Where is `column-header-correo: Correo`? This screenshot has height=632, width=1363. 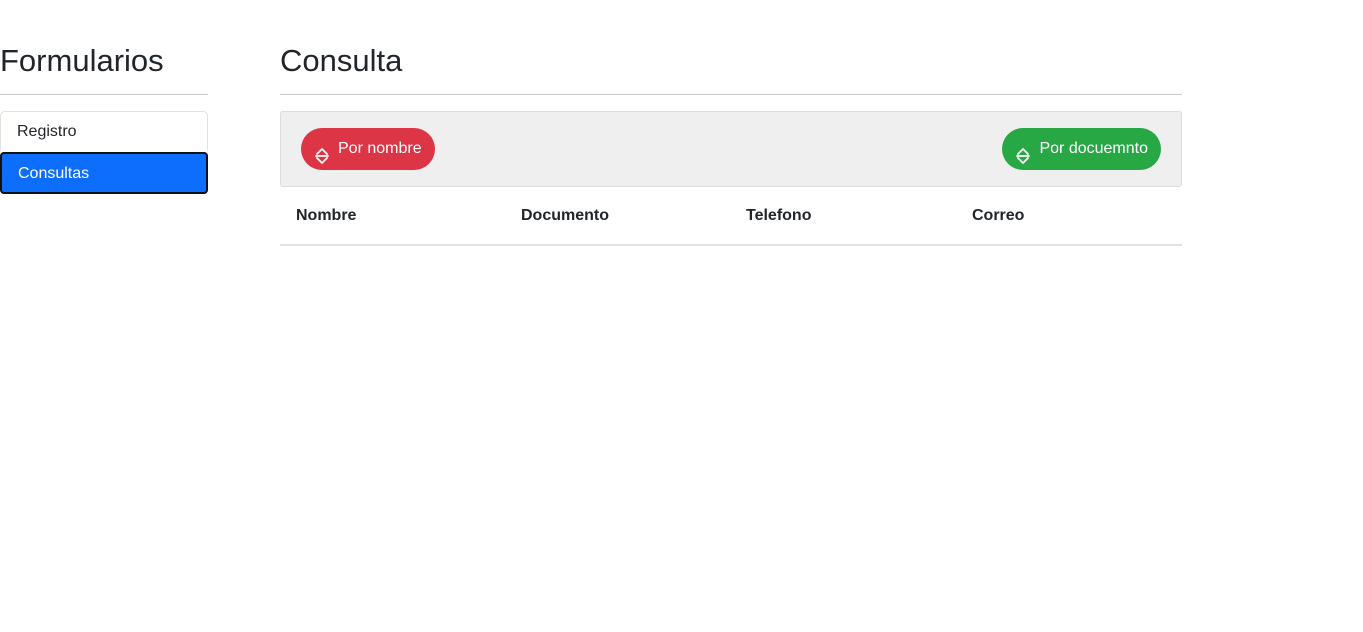
column-header-correo: Correo is located at coordinates (1069, 216).